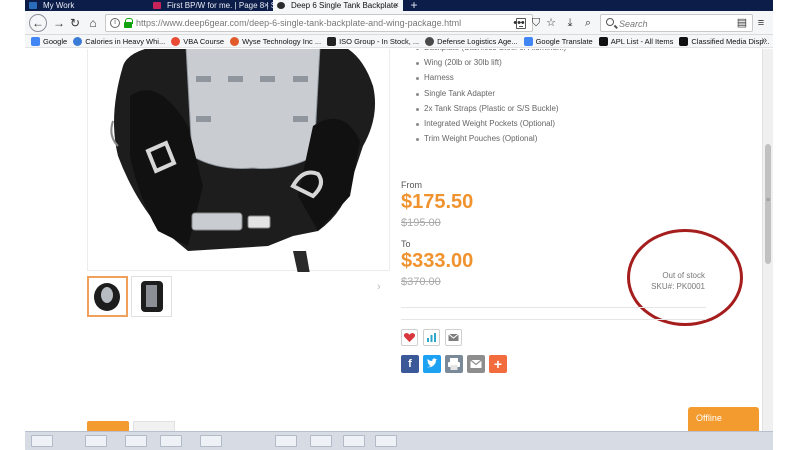 This screenshot has width=800, height=450. What do you see at coordinates (430, 41) in the screenshot?
I see `dla-icon` at bounding box center [430, 41].